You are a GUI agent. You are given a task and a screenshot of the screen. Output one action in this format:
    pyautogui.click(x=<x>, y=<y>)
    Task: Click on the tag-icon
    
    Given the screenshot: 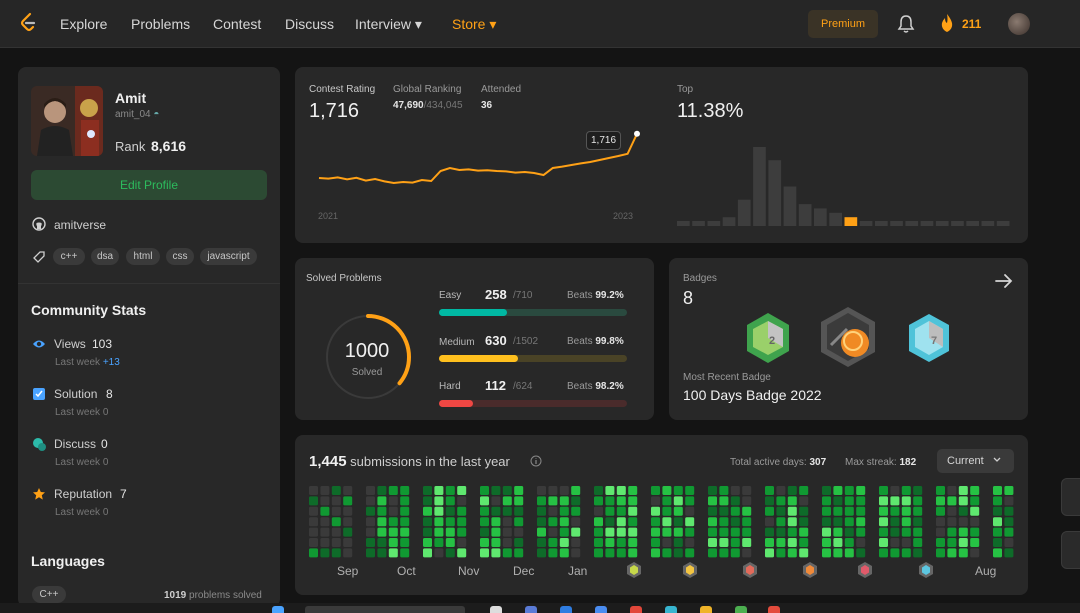 What is the action you would take?
    pyautogui.click(x=39, y=257)
    